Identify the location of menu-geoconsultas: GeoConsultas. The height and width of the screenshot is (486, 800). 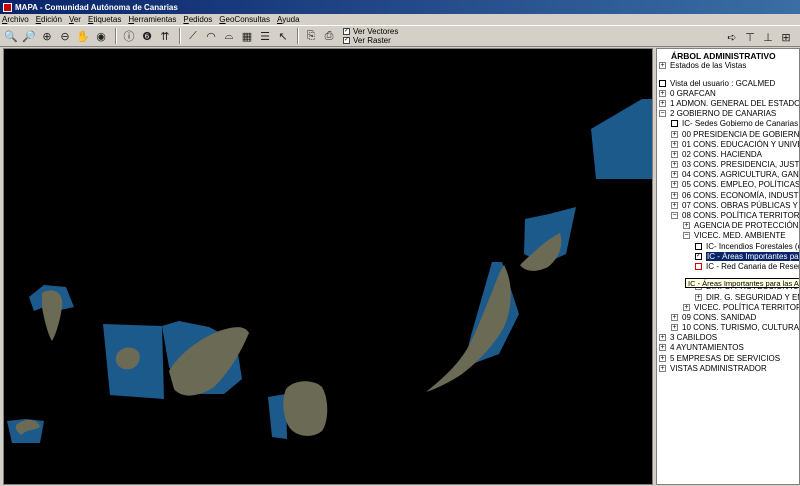
(244, 19).